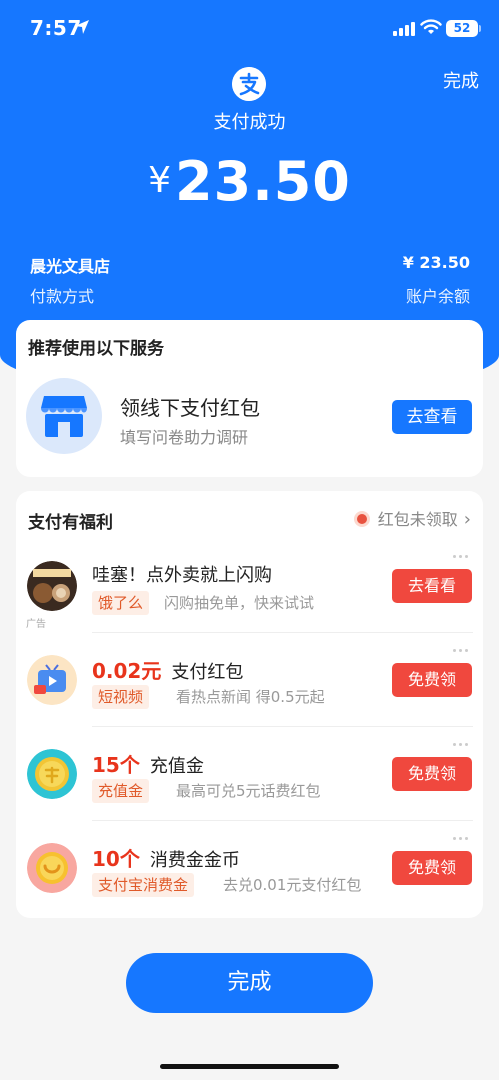 Image resolution: width=499 pixels, height=1080 pixels. Describe the element at coordinates (96, 349) in the screenshot. I see `recommend-title: 推荐使用以下服务` at that location.